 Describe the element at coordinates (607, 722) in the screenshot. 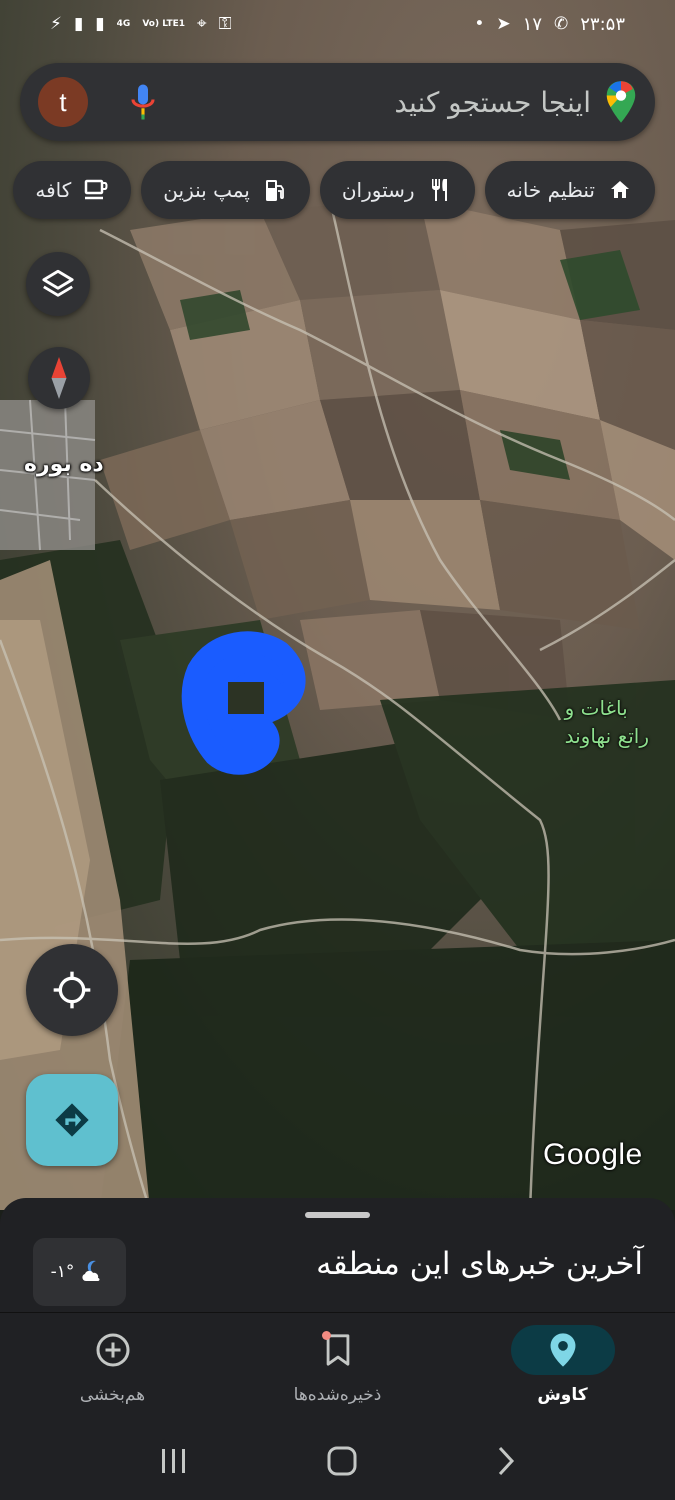

I see `park-label: باغات و راتع نهاوند` at that location.